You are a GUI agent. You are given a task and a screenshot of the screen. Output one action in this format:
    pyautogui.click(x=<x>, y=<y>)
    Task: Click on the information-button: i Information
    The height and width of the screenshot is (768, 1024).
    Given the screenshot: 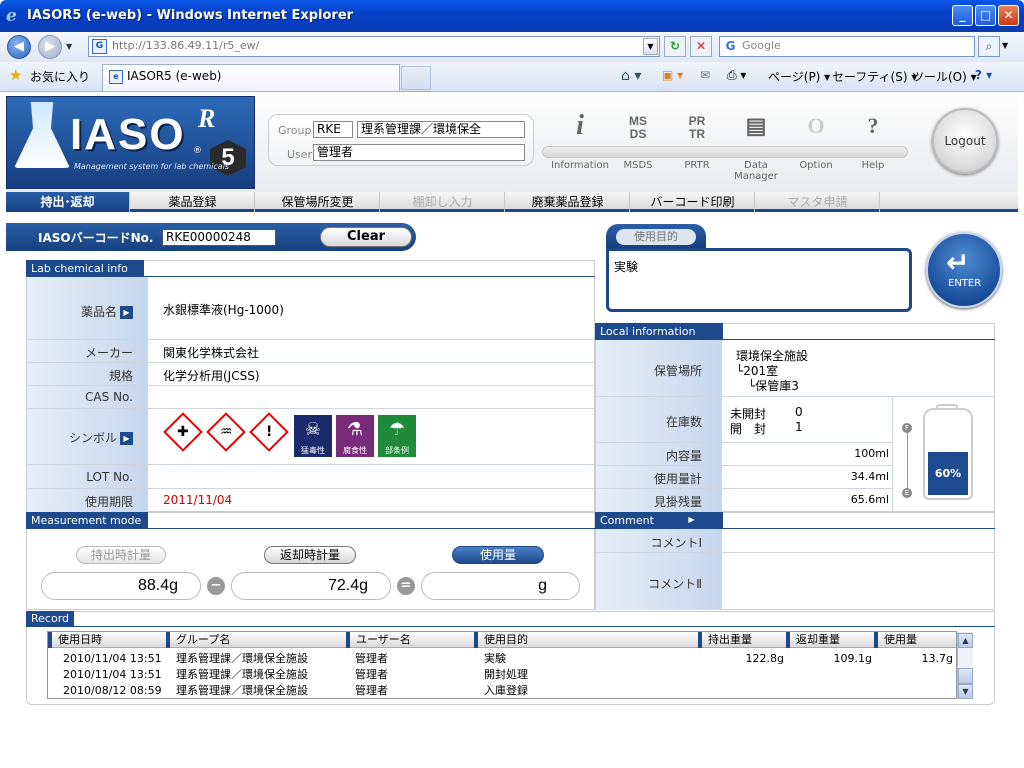 What is the action you would take?
    pyautogui.click(x=580, y=142)
    